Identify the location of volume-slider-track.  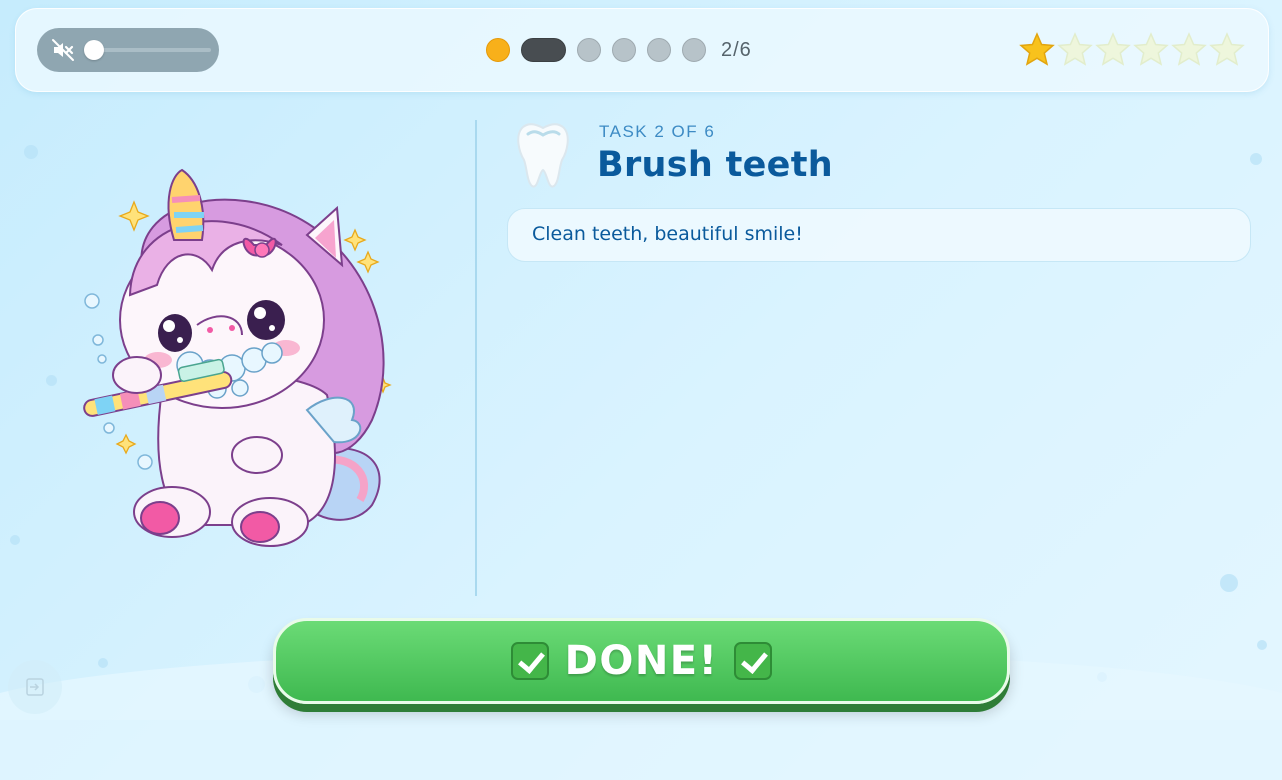
(153, 50).